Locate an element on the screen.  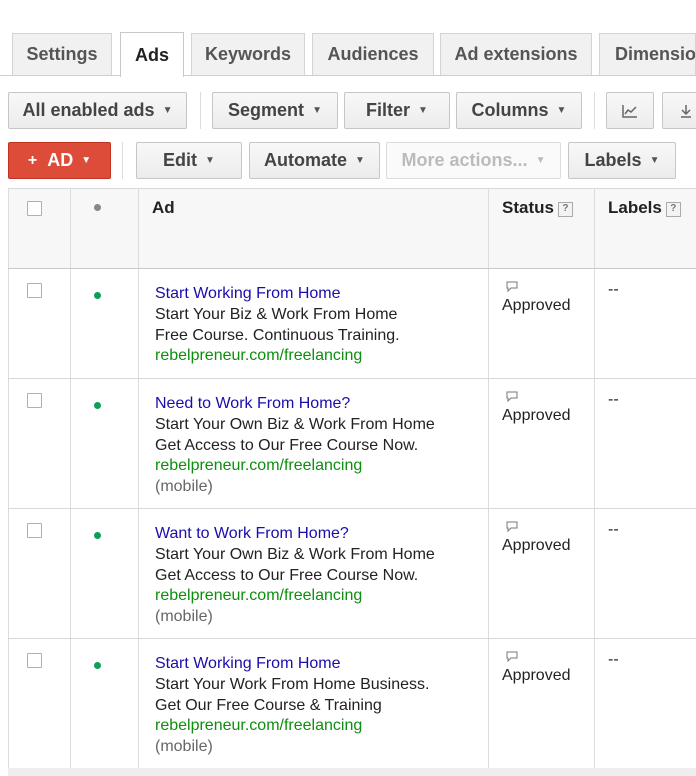
ad-column-header: Ad is located at coordinates (163, 208).